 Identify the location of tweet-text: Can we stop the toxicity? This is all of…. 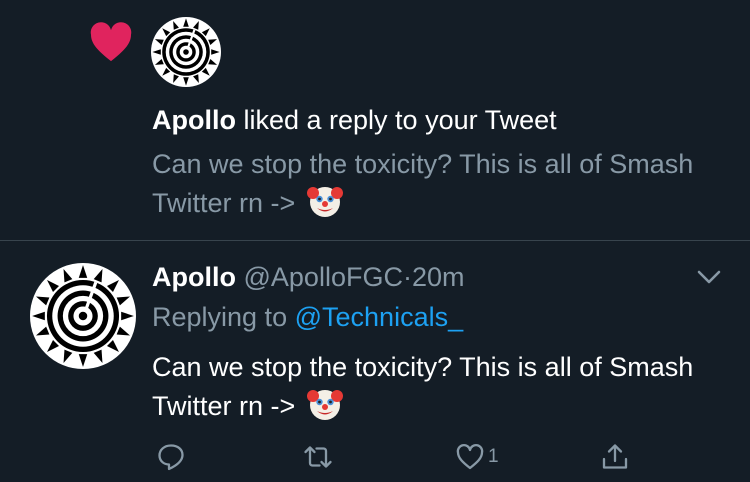
(432, 386).